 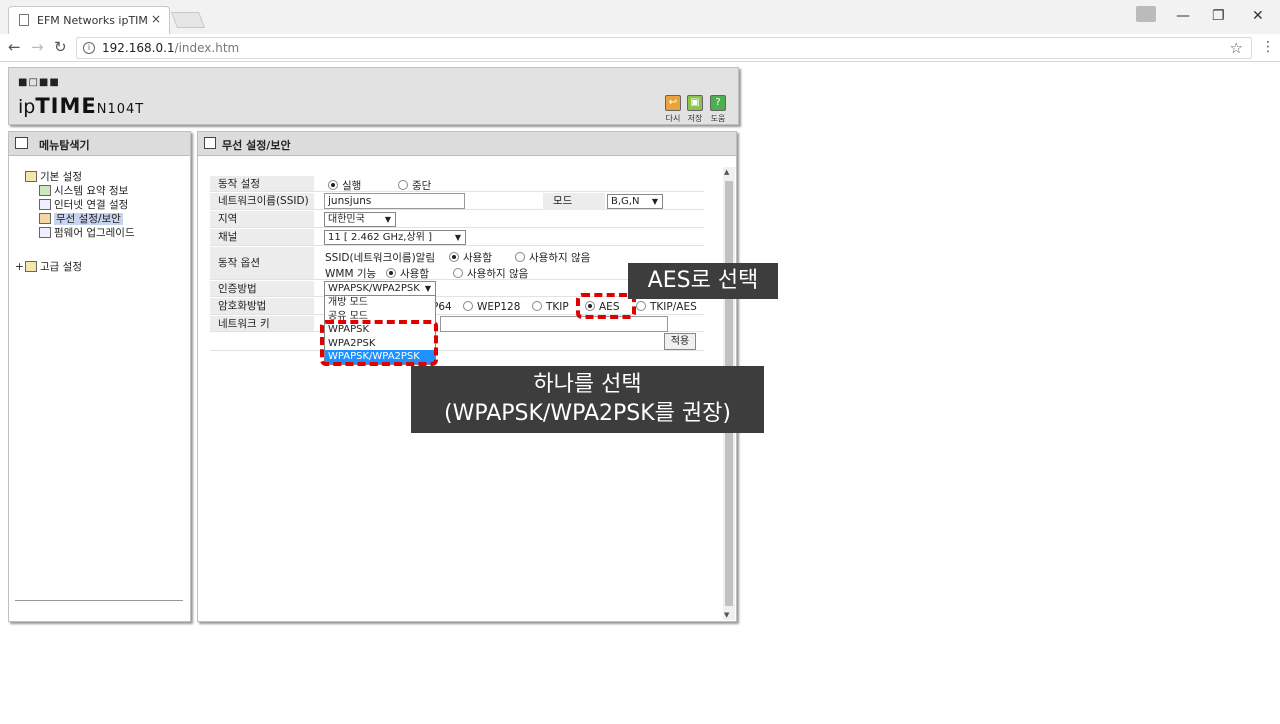 I want to click on refresh-label: 다시, so click(x=673, y=118).